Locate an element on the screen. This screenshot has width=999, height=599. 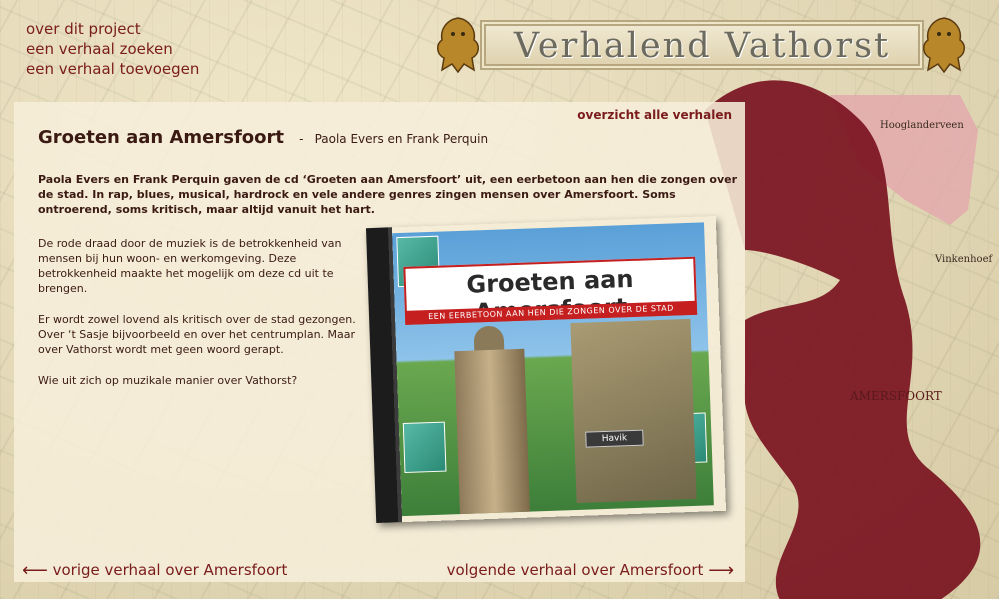
next-story-link: volgende verhaal over Amersfoort ⟶ is located at coordinates (590, 570).